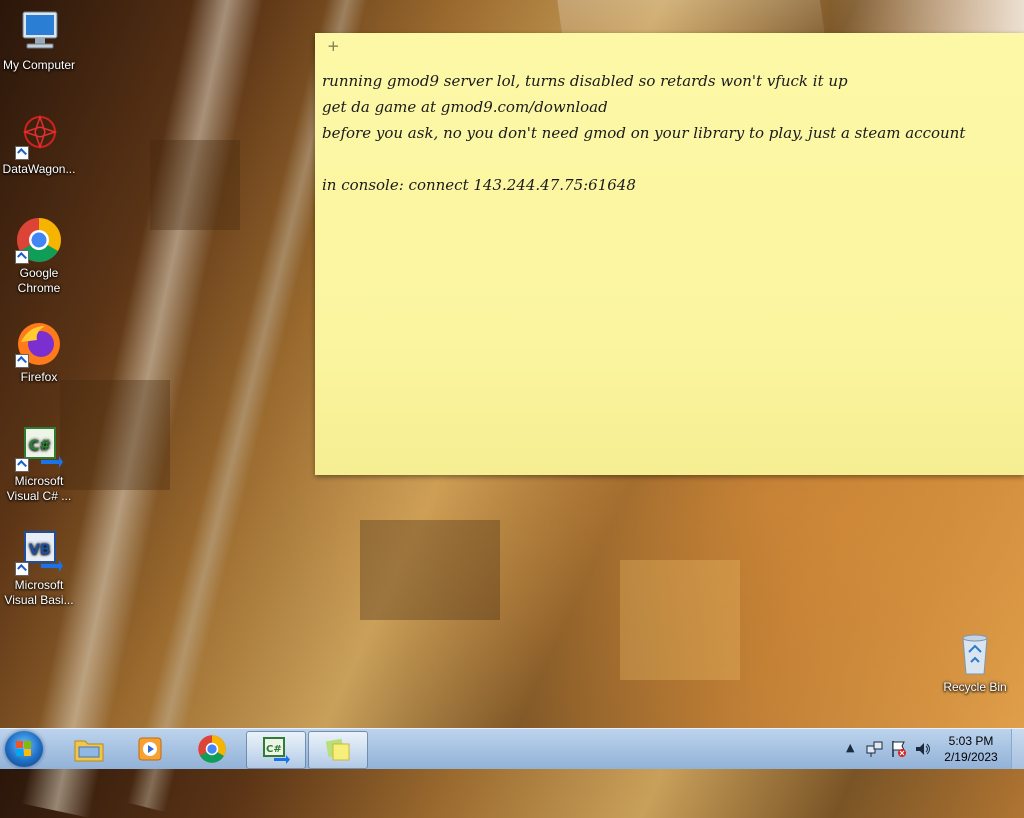 This screenshot has width=1024, height=818. I want to click on folder-icon, so click(89, 751).